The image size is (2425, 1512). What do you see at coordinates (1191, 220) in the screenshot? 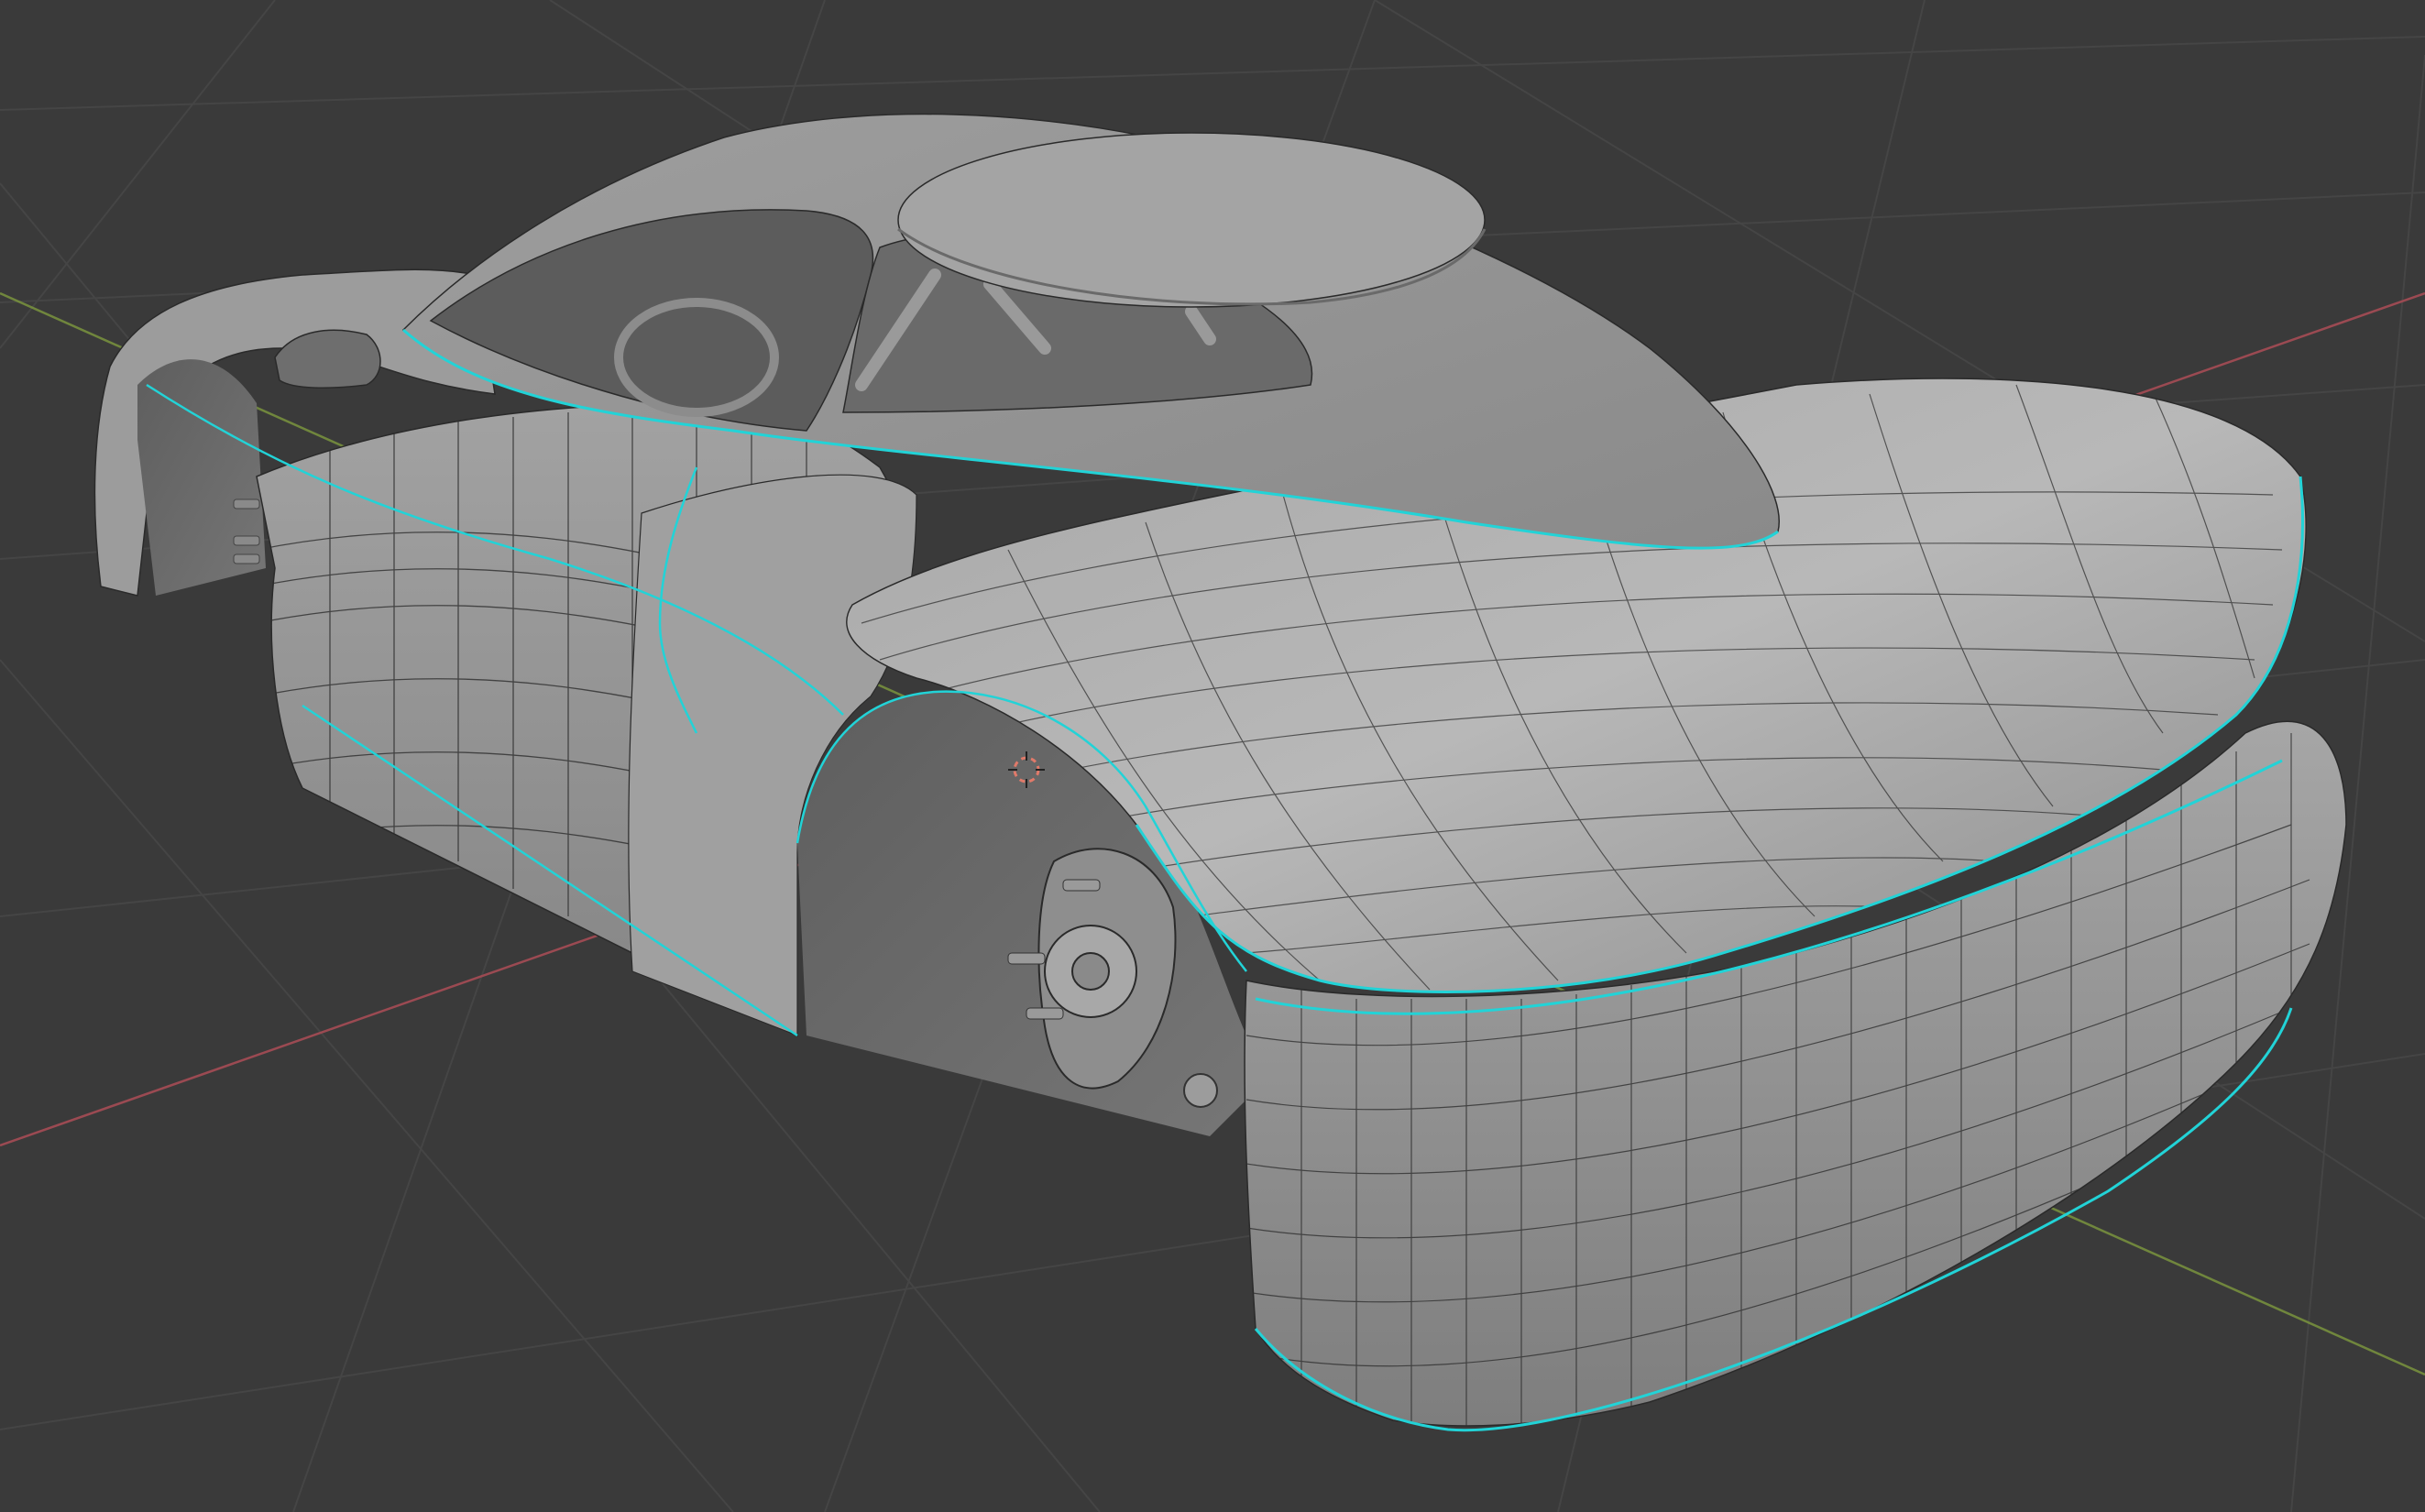
I see `roof` at bounding box center [1191, 220].